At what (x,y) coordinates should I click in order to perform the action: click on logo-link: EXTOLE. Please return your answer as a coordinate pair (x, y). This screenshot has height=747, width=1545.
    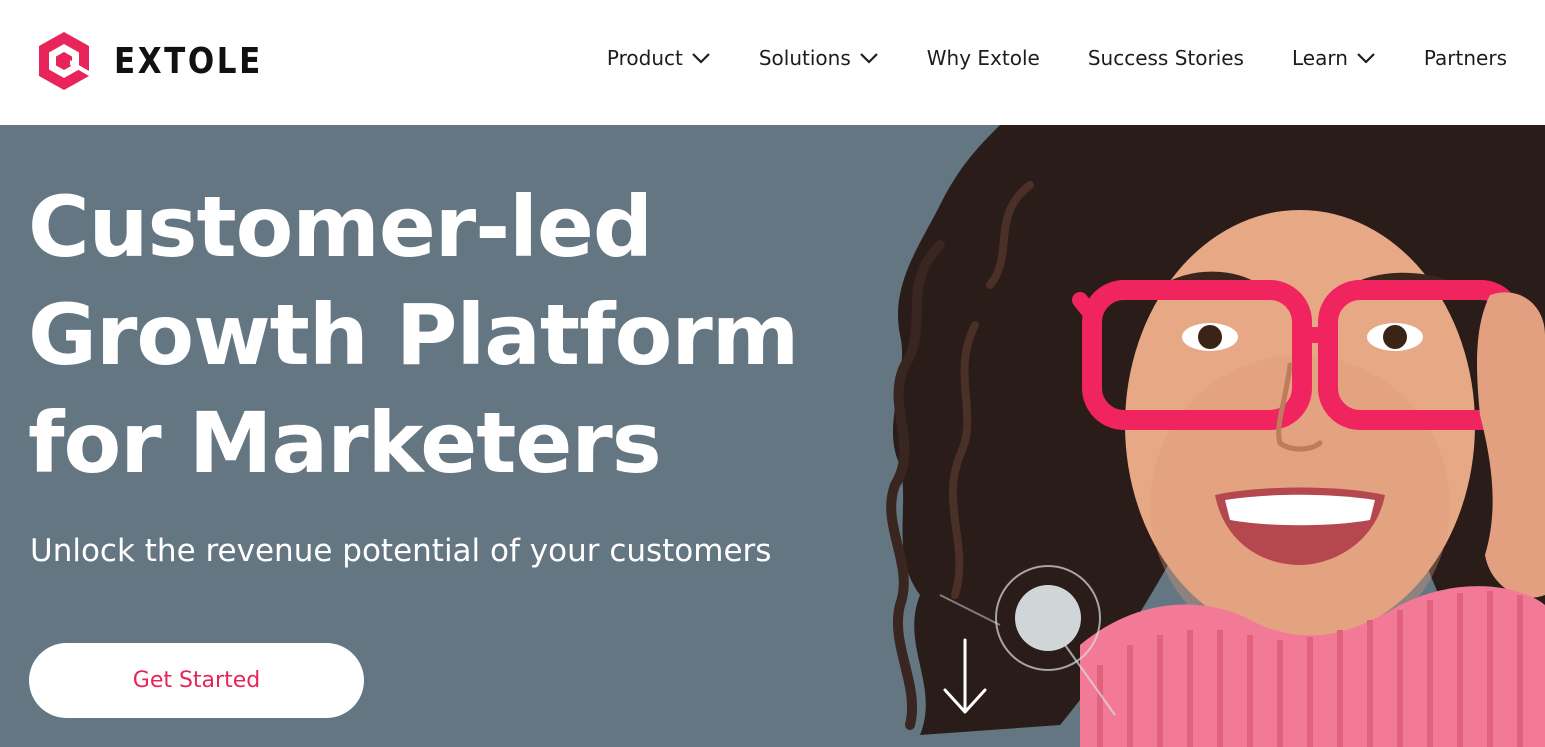
    Looking at the image, I should click on (161, 61).